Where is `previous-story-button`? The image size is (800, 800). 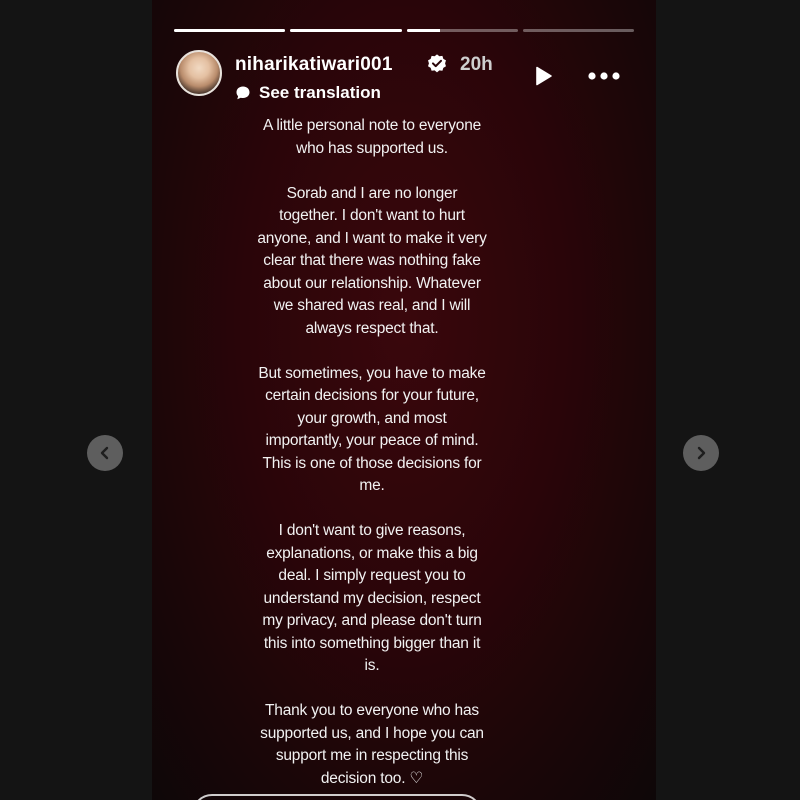
previous-story-button is located at coordinates (105, 453).